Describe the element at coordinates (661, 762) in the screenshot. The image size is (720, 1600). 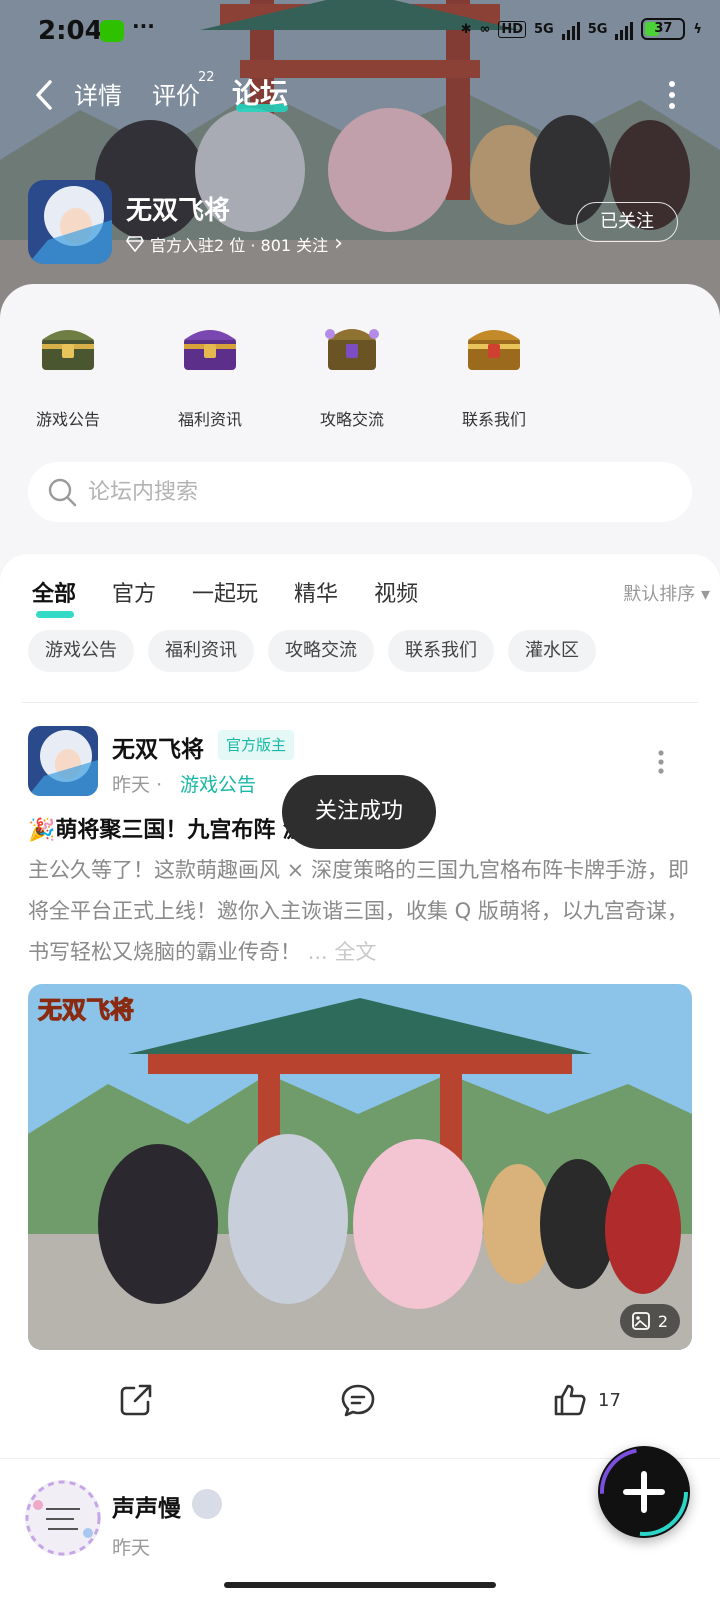
I see `post-more-icon` at that location.